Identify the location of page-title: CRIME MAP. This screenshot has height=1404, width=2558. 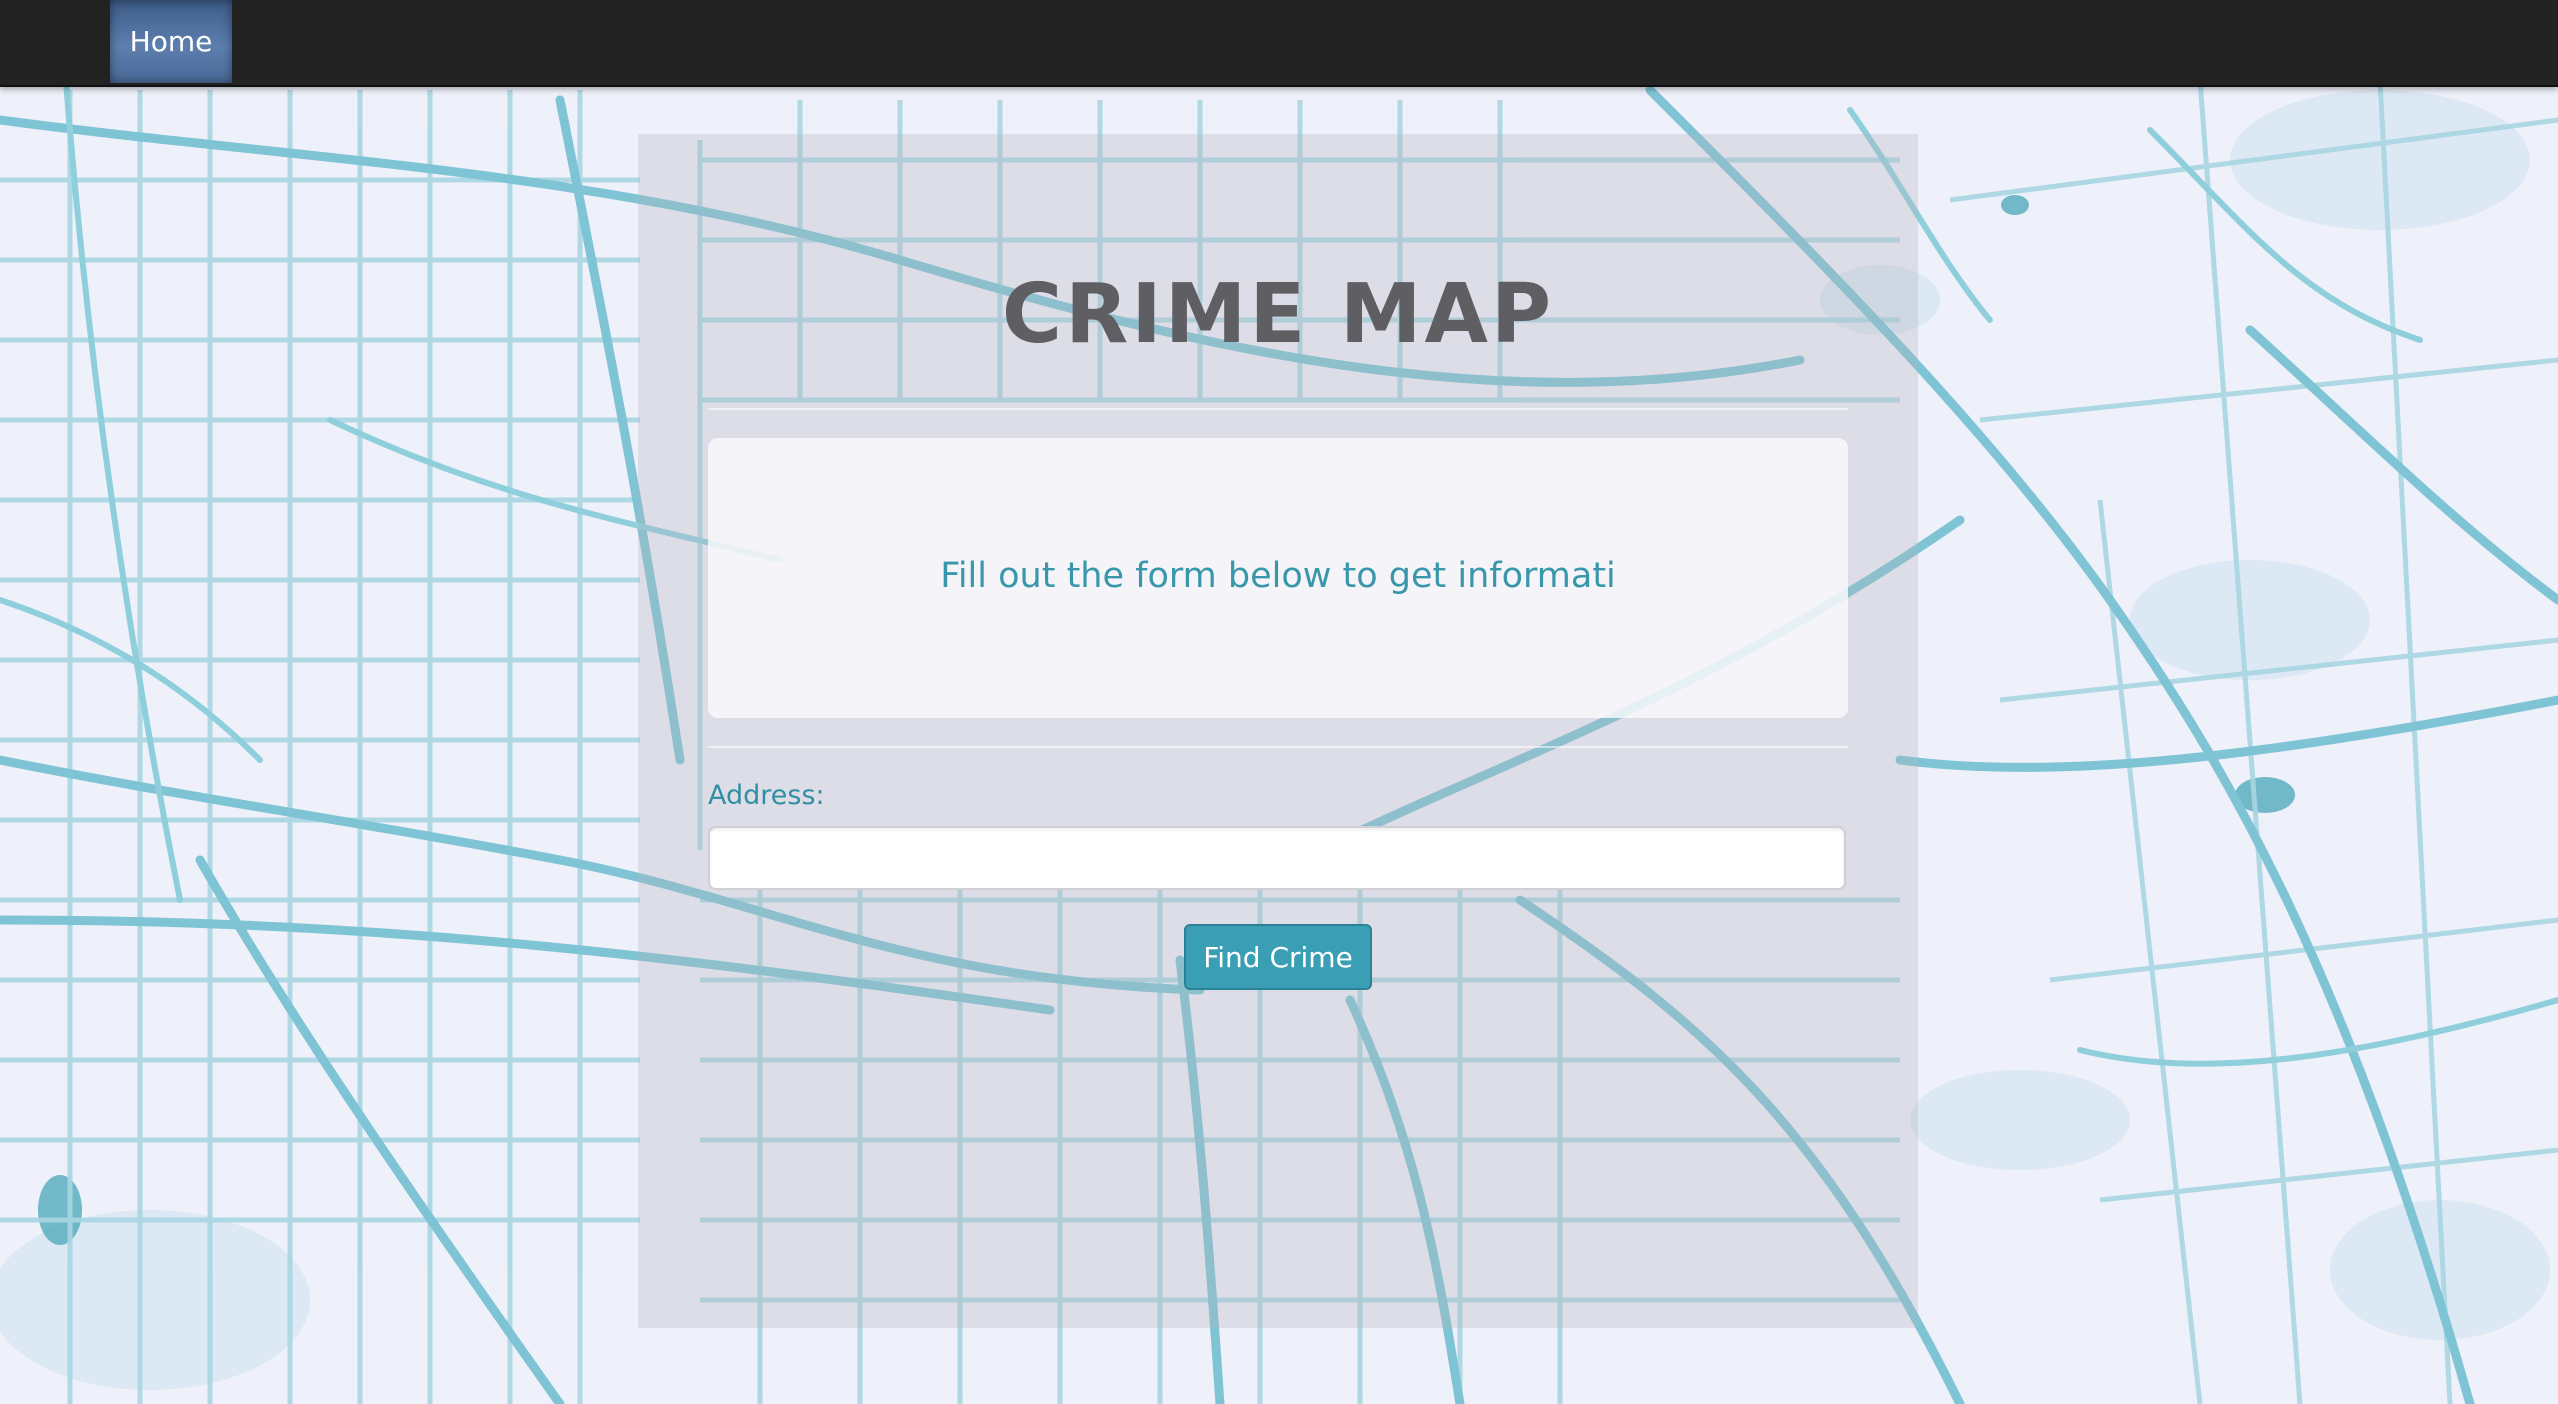
(1278, 314).